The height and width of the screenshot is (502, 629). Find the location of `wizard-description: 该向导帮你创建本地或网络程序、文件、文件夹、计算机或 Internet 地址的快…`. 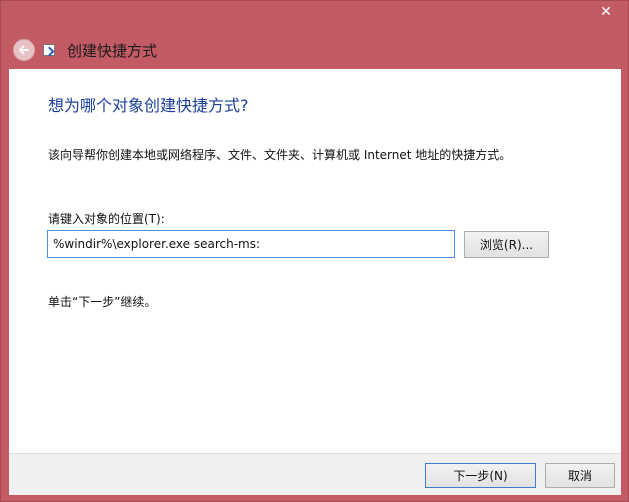

wizard-description: 该向导帮你创建本地或网络程序、文件、文件夹、计算机或 Internet 地址的快… is located at coordinates (280, 155).